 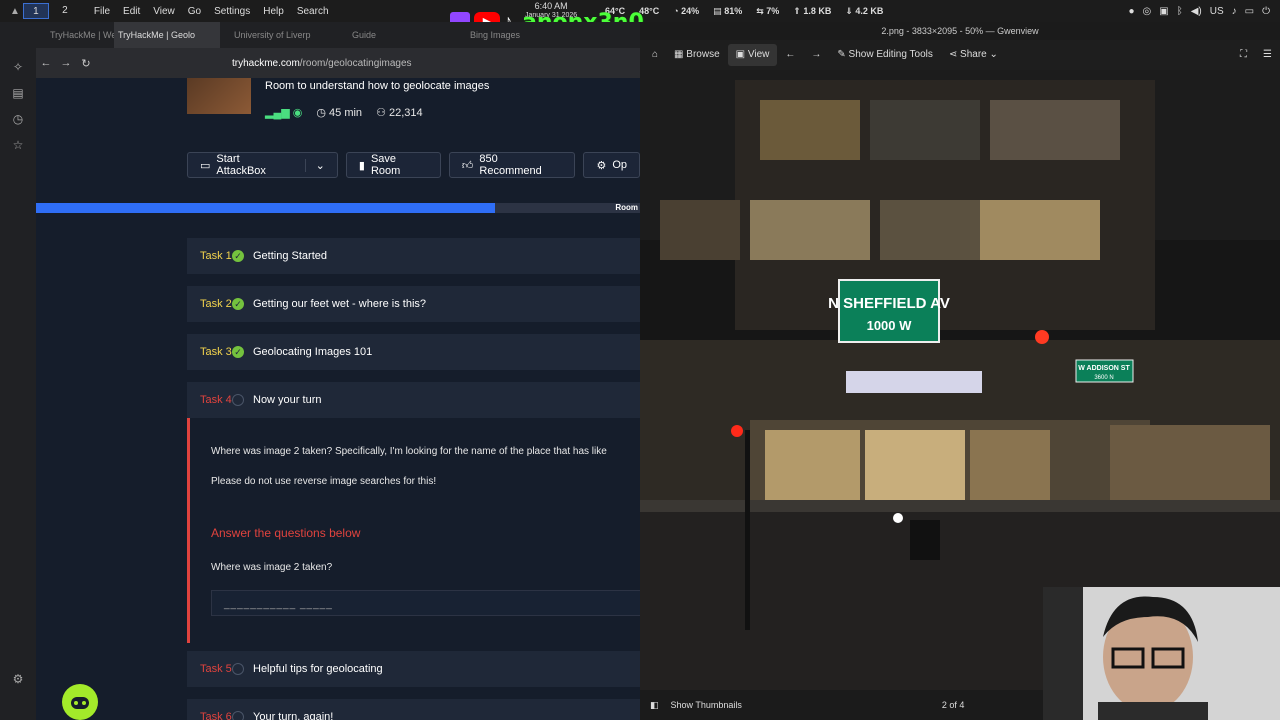 What do you see at coordinates (601, 165) in the screenshot?
I see `gear-icon: ⚙` at bounding box center [601, 165].